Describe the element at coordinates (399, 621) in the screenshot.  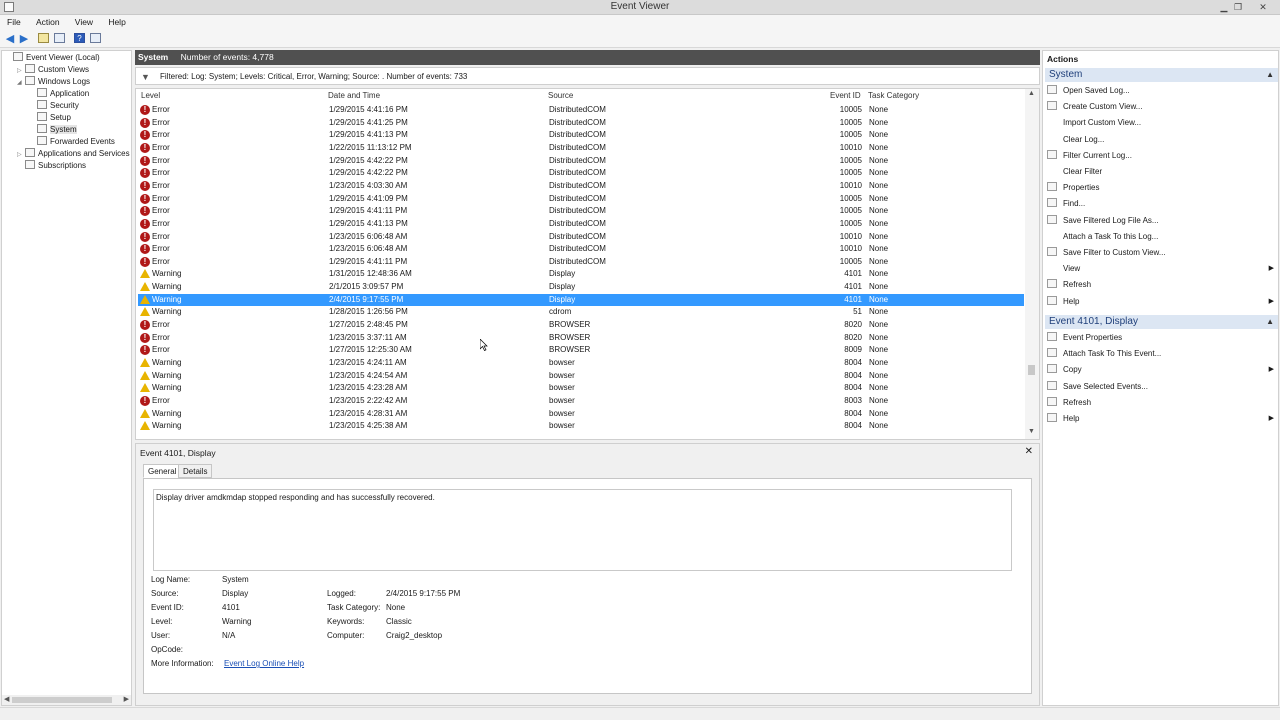
I see `keywords-value: Classic` at that location.